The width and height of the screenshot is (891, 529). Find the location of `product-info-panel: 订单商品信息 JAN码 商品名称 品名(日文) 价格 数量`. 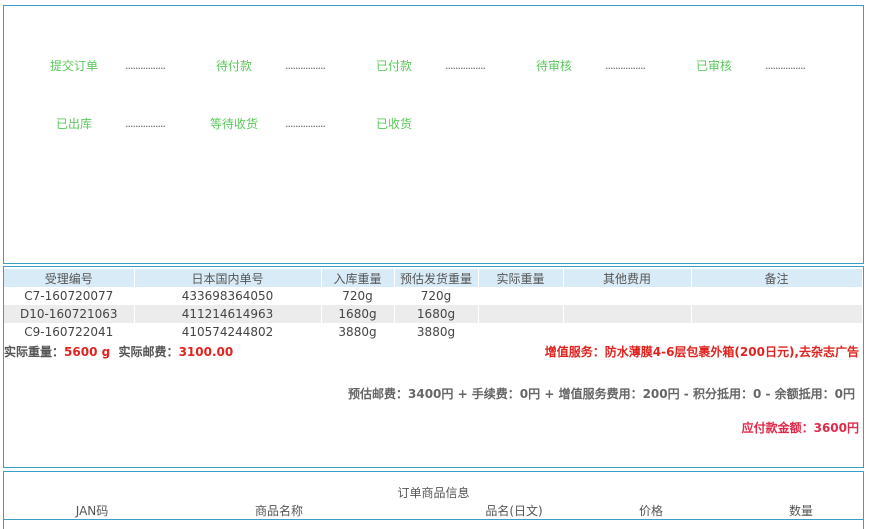

product-info-panel: 订单商品信息 JAN码 商品名称 品名(日文) 价格 数量 is located at coordinates (433, 500).